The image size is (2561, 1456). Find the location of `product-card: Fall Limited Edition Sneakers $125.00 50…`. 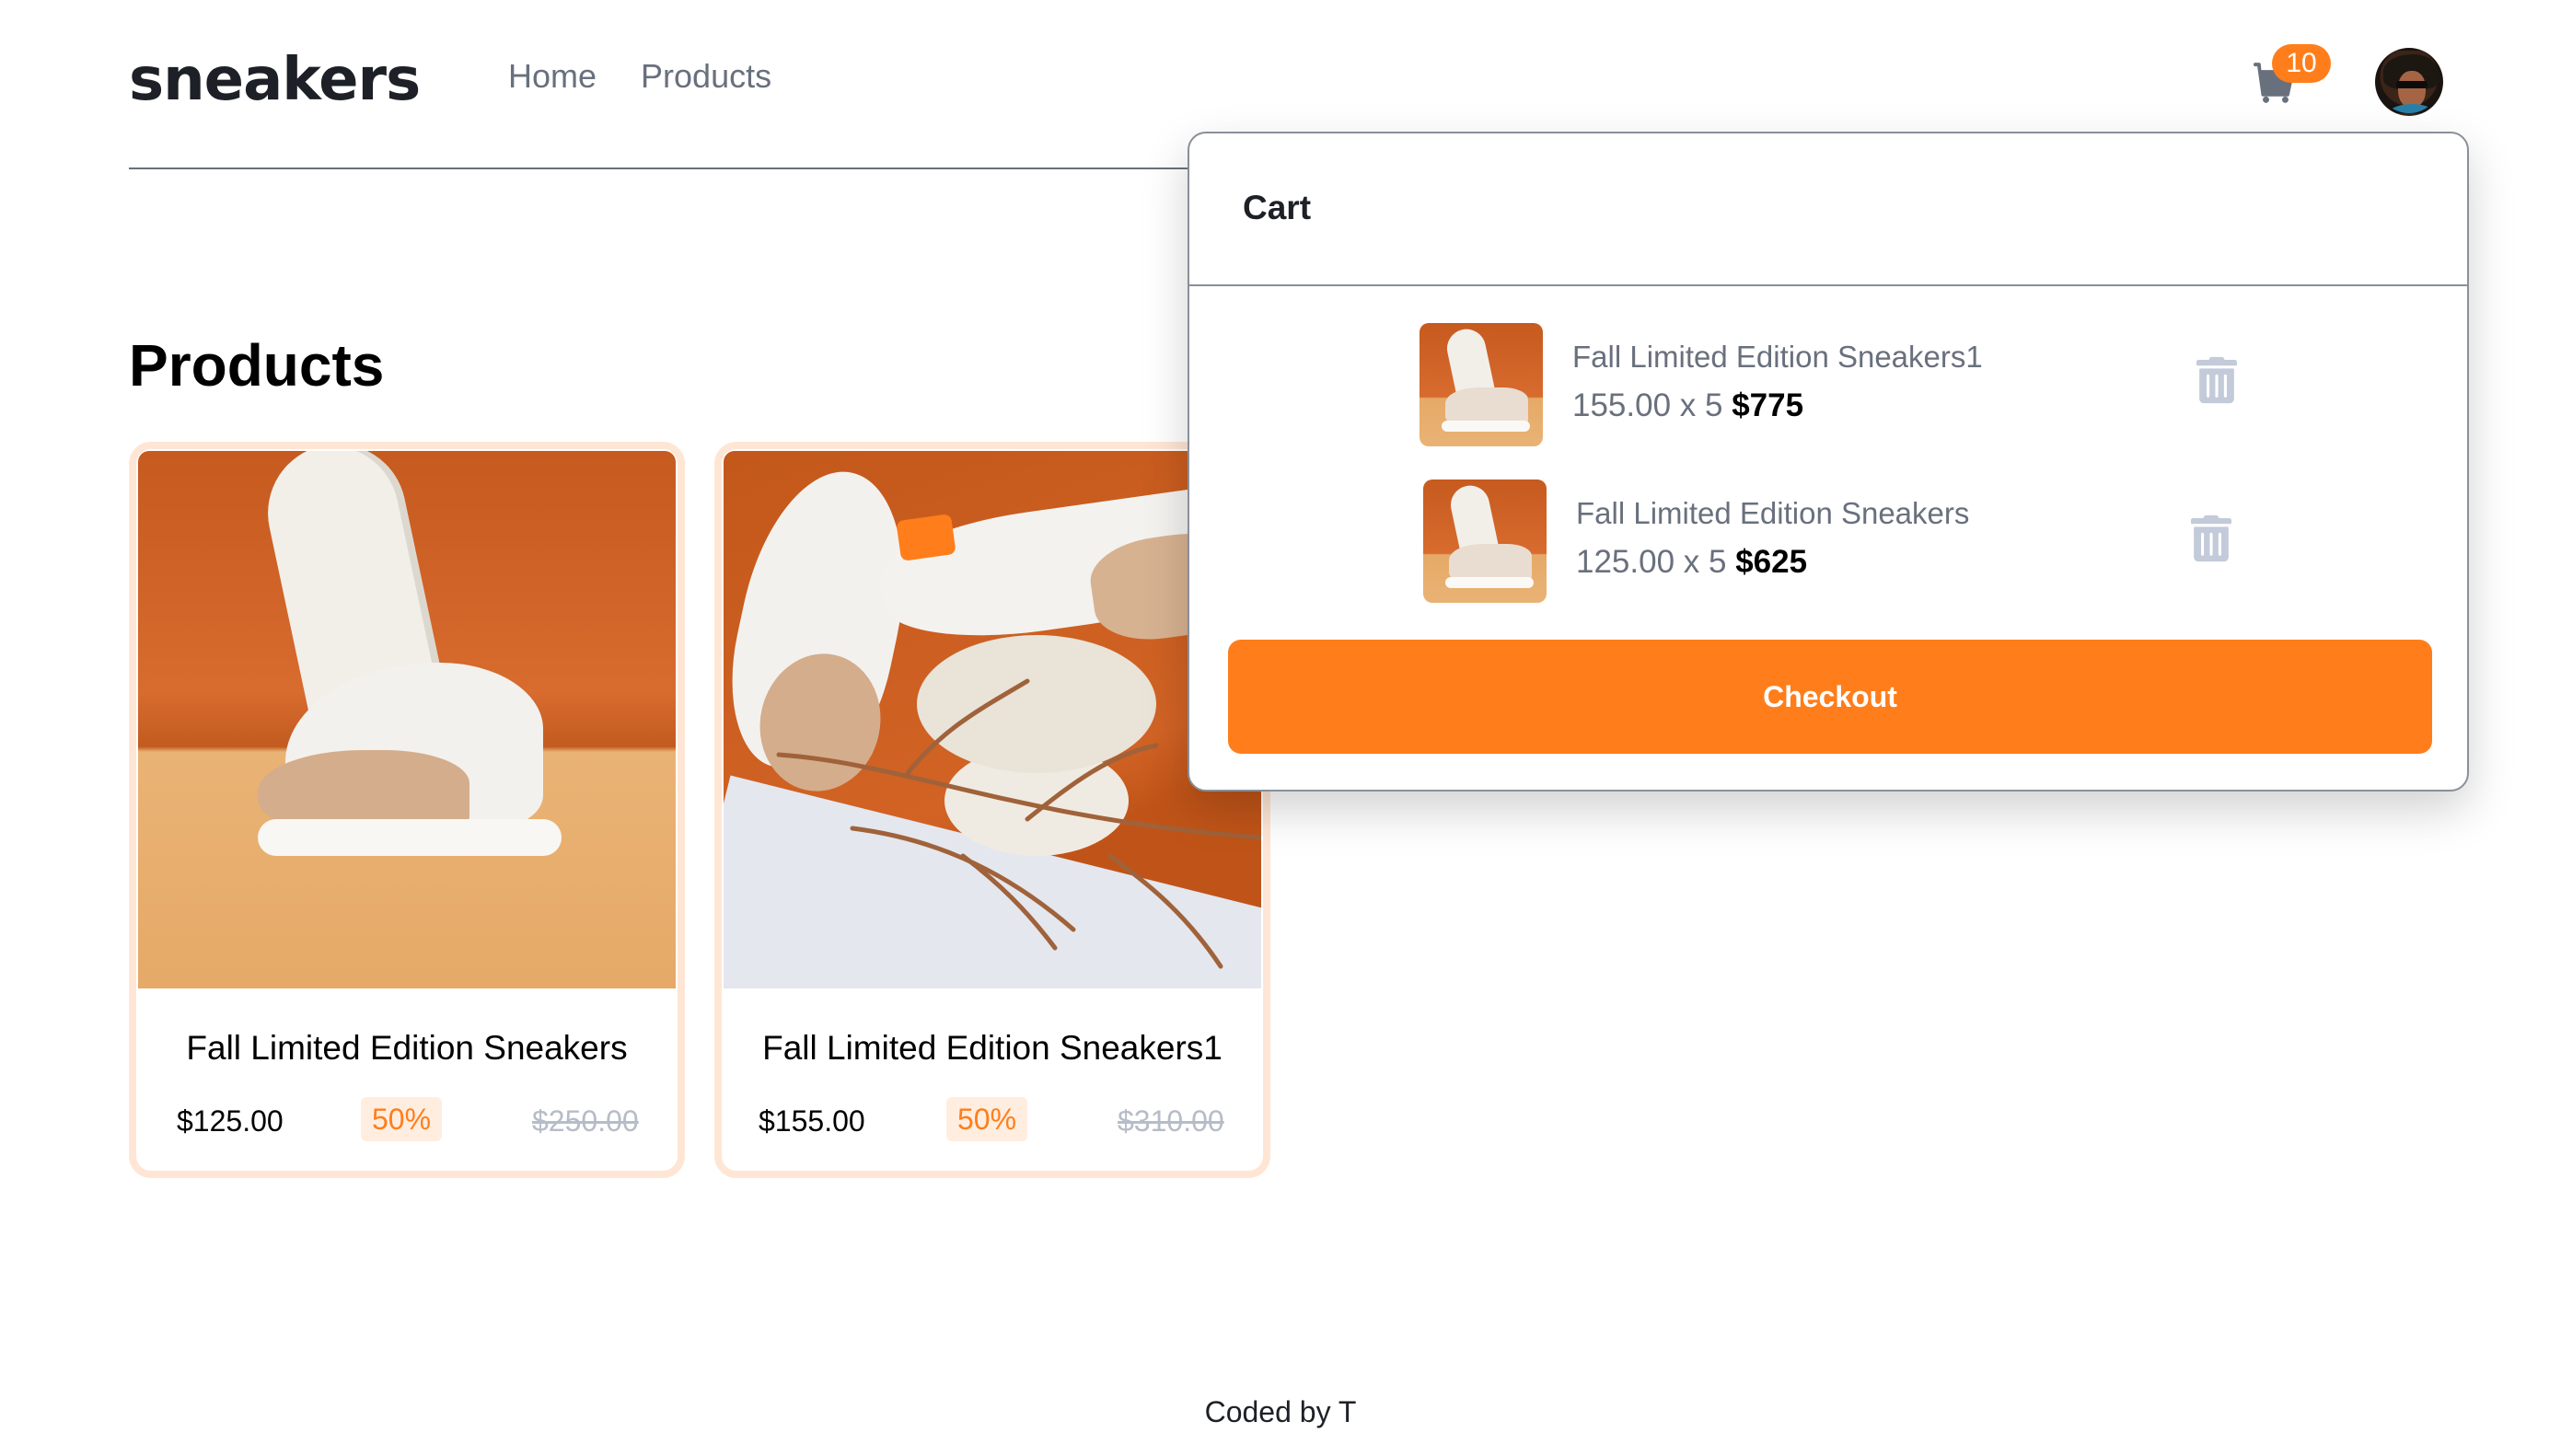

product-card: Fall Limited Edition Sneakers $125.00 50… is located at coordinates (407, 810).